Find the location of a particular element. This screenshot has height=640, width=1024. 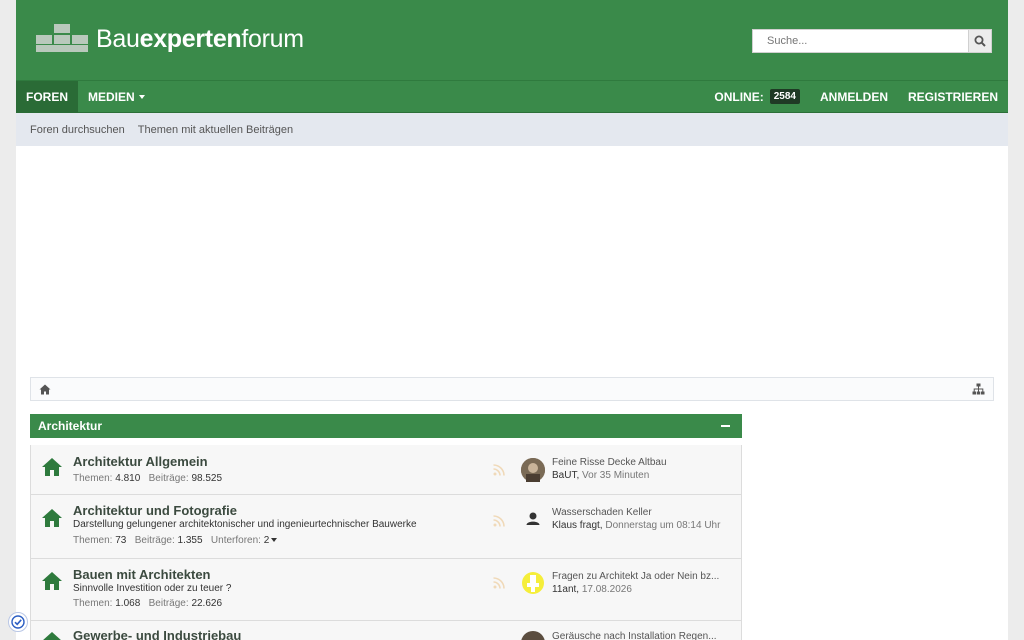

collapse-icon is located at coordinates (725, 426).